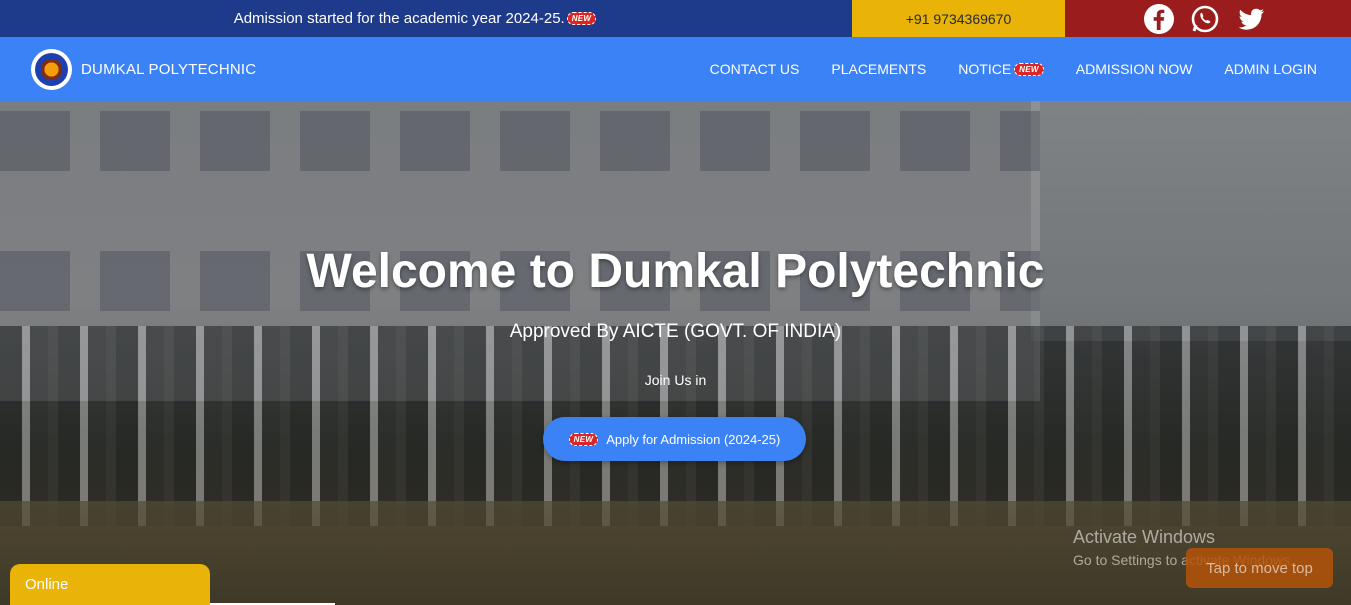 This screenshot has height=605, width=1351. What do you see at coordinates (1029, 69) in the screenshot?
I see `notice-new-badge: NEW` at bounding box center [1029, 69].